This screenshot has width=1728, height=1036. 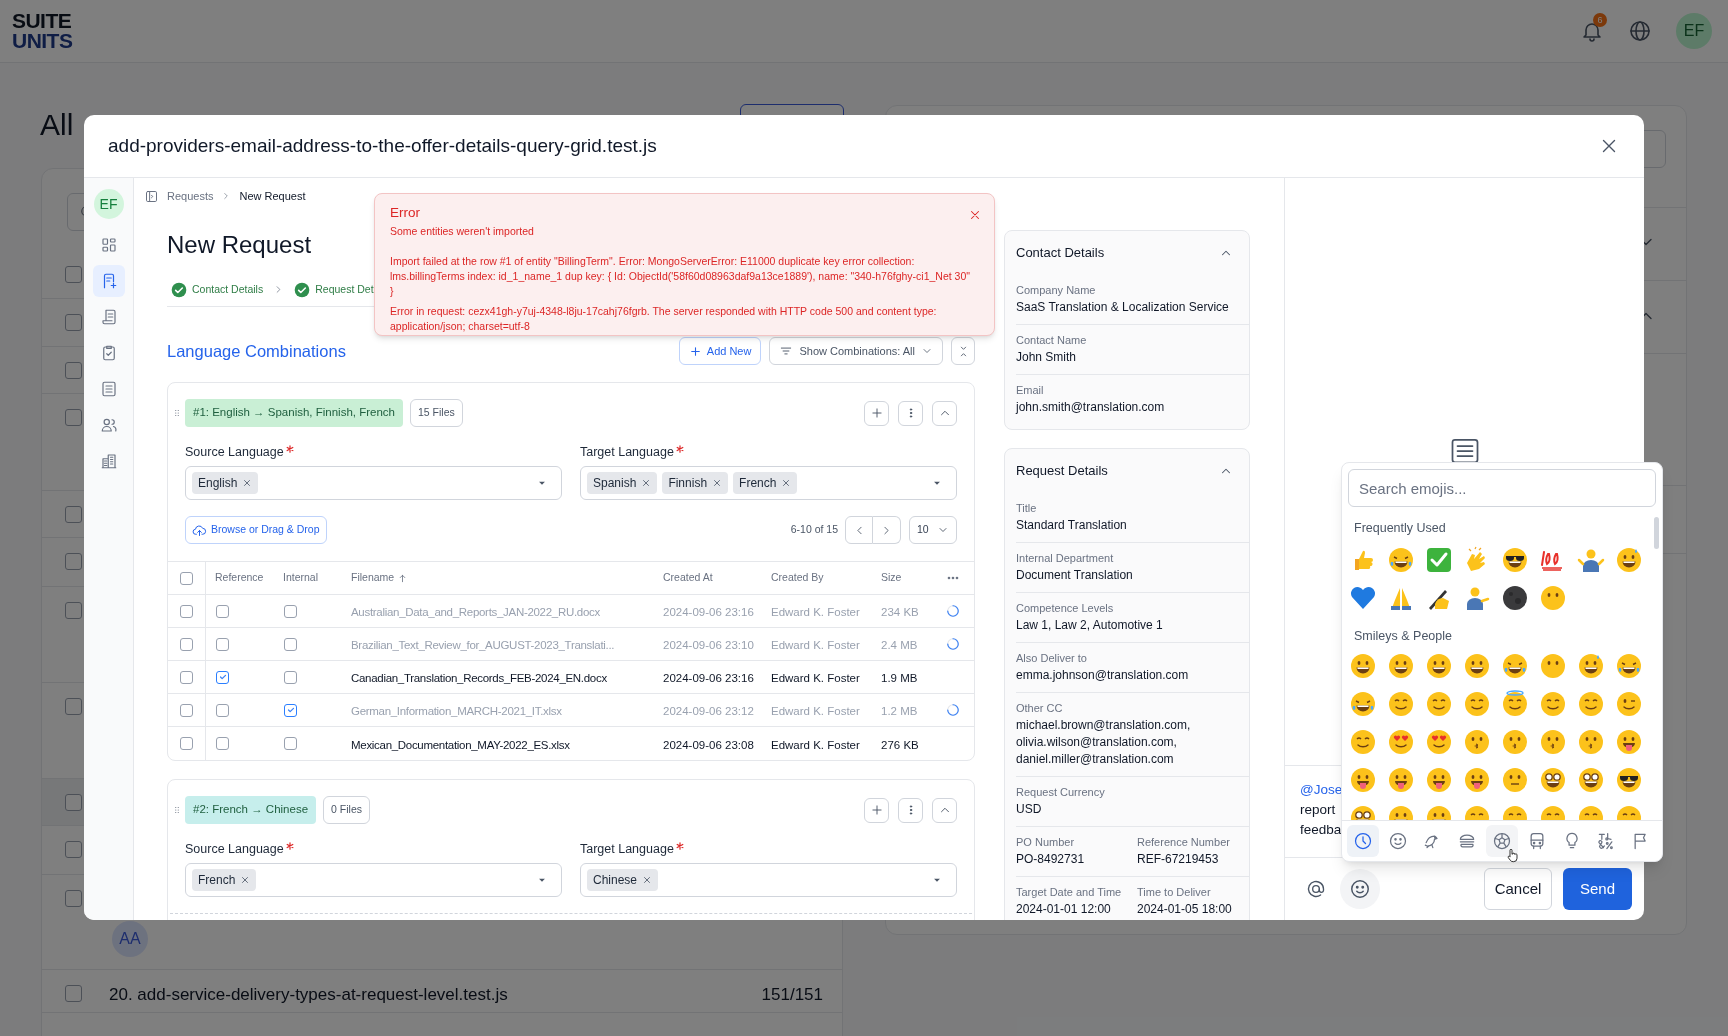 I want to click on files-count: 0 Files, so click(x=346, y=810).